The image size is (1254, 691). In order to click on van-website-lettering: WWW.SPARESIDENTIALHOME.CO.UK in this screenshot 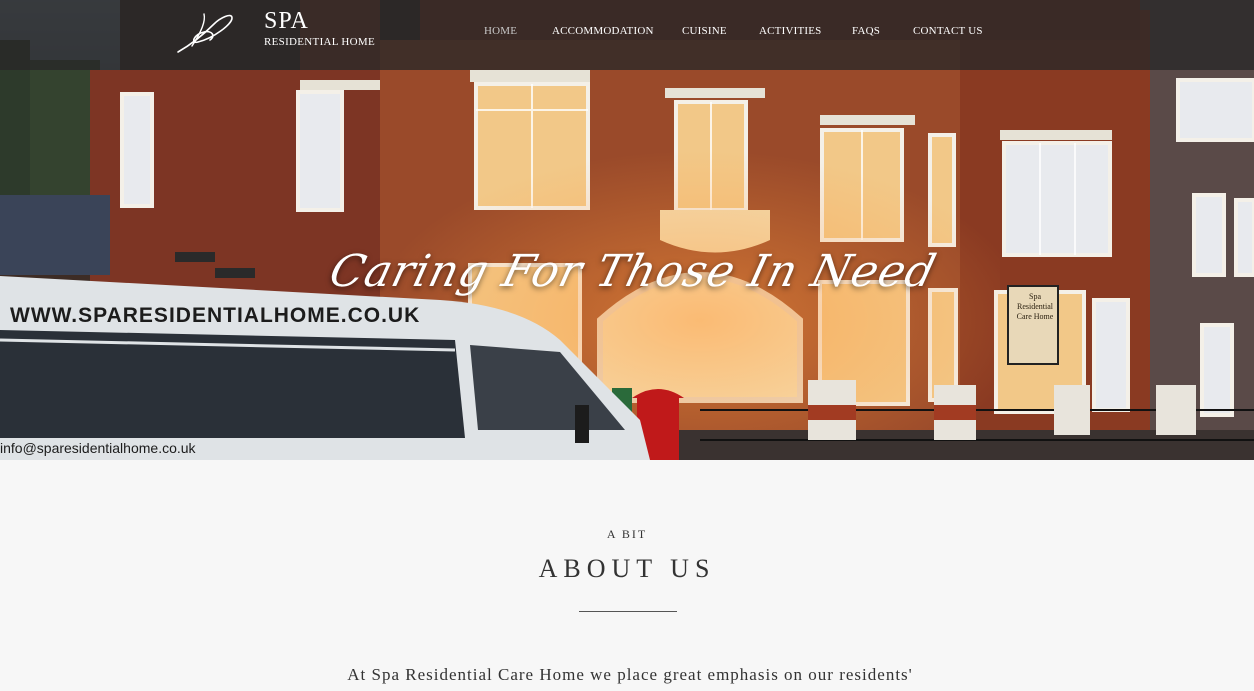, I will do `click(215, 315)`.